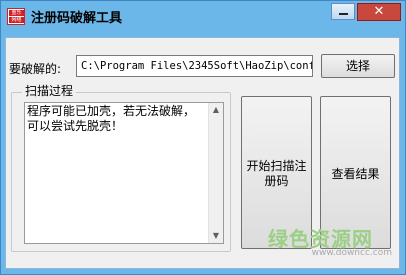 The image size is (406, 275). I want to click on path-label: 要破解的:, so click(35, 69).